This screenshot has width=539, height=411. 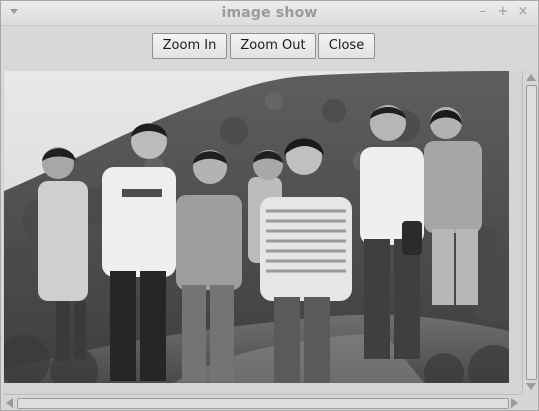 What do you see at coordinates (483, 12) in the screenshot?
I see `minimize-icon: –` at bounding box center [483, 12].